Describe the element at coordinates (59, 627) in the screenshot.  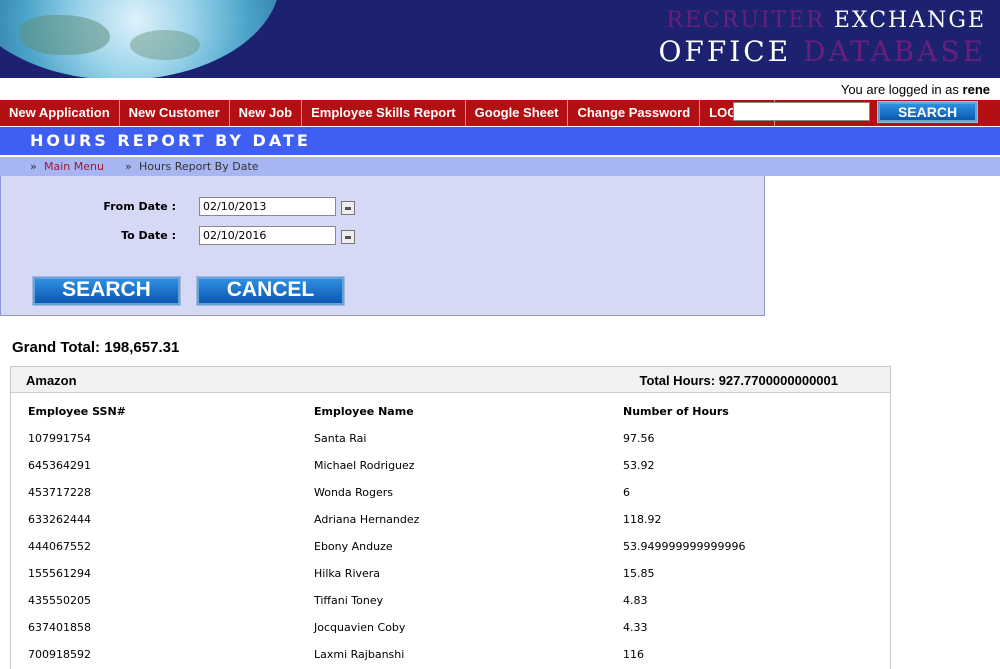
I see `cell-ssn: 637401858` at that location.